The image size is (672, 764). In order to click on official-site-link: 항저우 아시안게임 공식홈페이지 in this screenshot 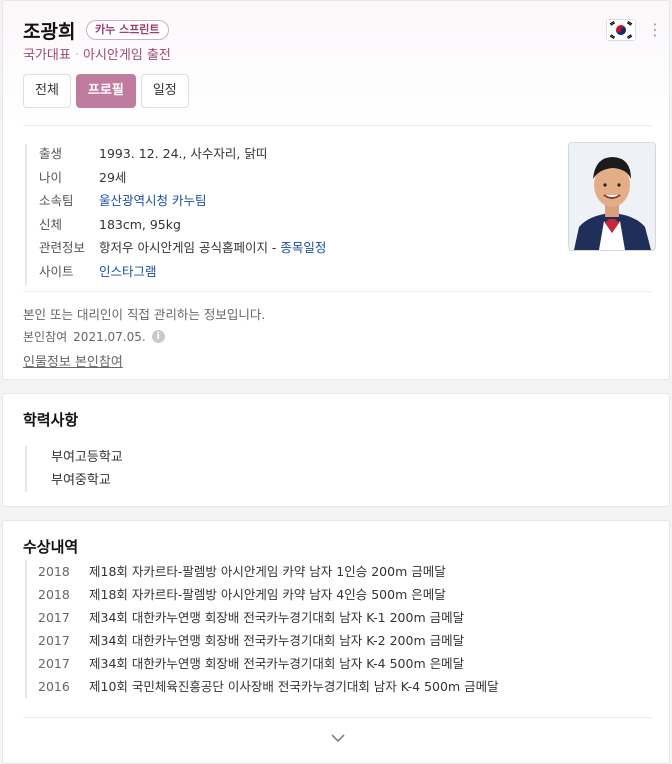, I will do `click(183, 247)`.